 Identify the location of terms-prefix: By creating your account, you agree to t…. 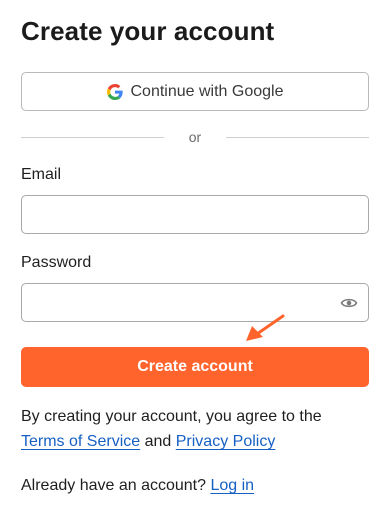
(171, 416).